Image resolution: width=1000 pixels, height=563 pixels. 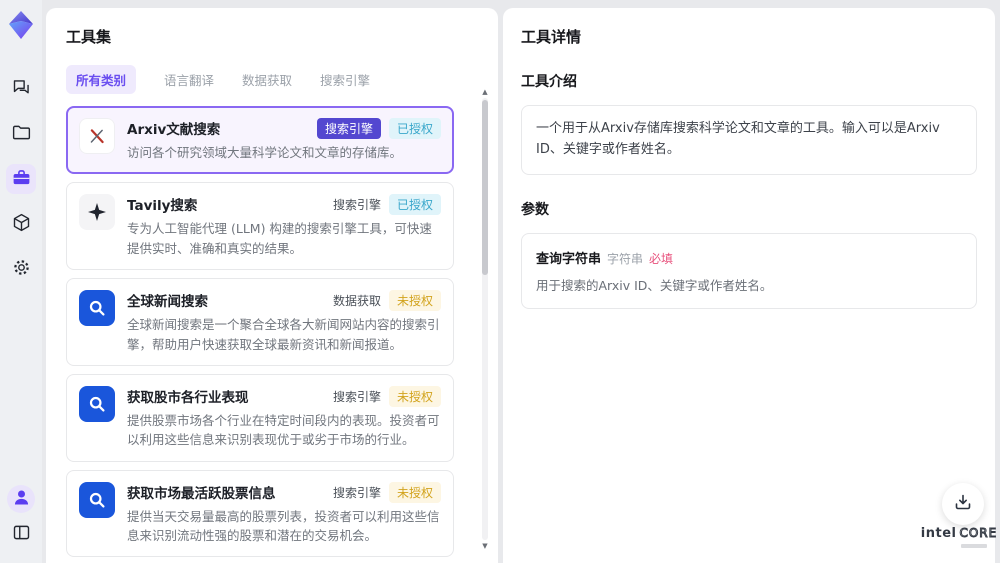 I want to click on sidebar-item-chat, so click(x=21, y=89).